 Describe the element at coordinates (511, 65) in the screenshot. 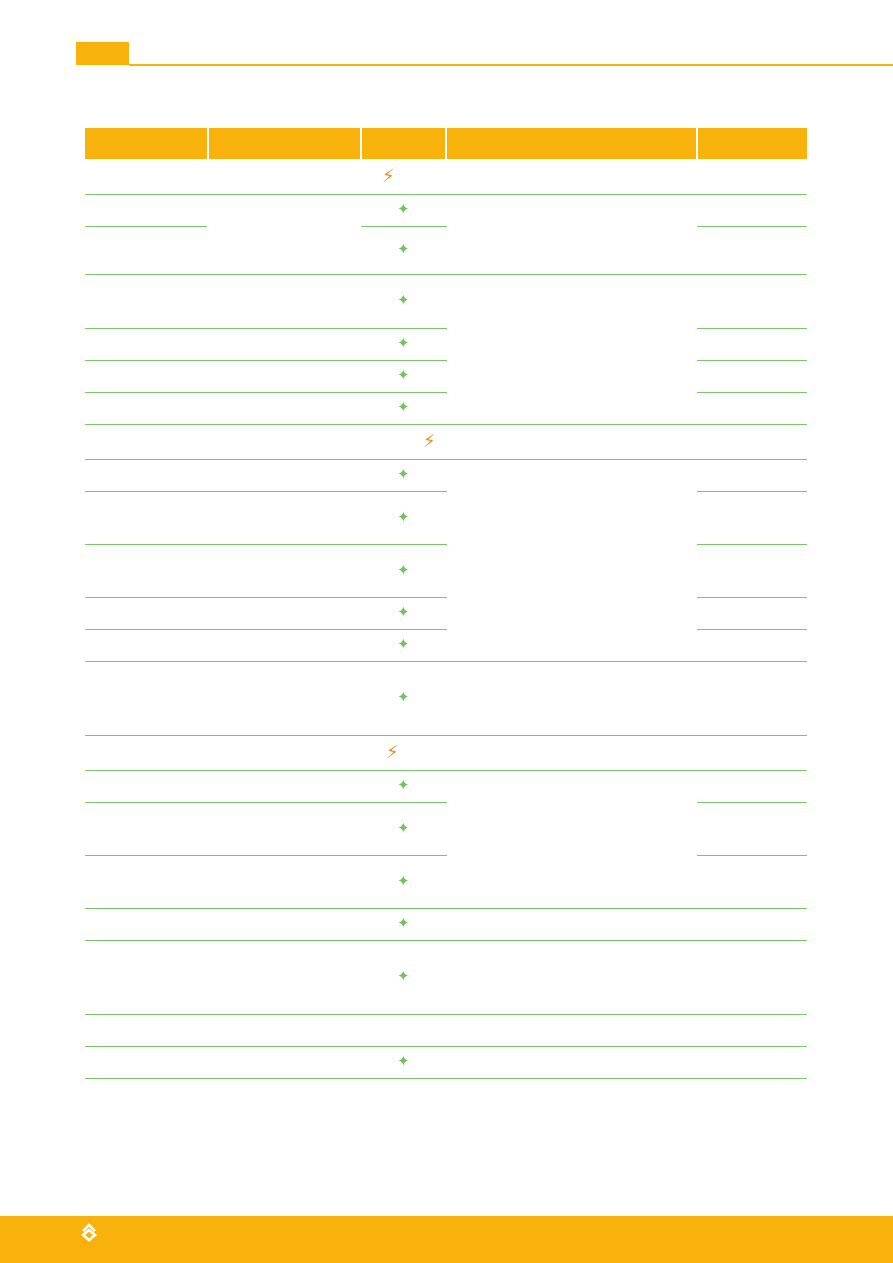

I see `top-rule` at that location.